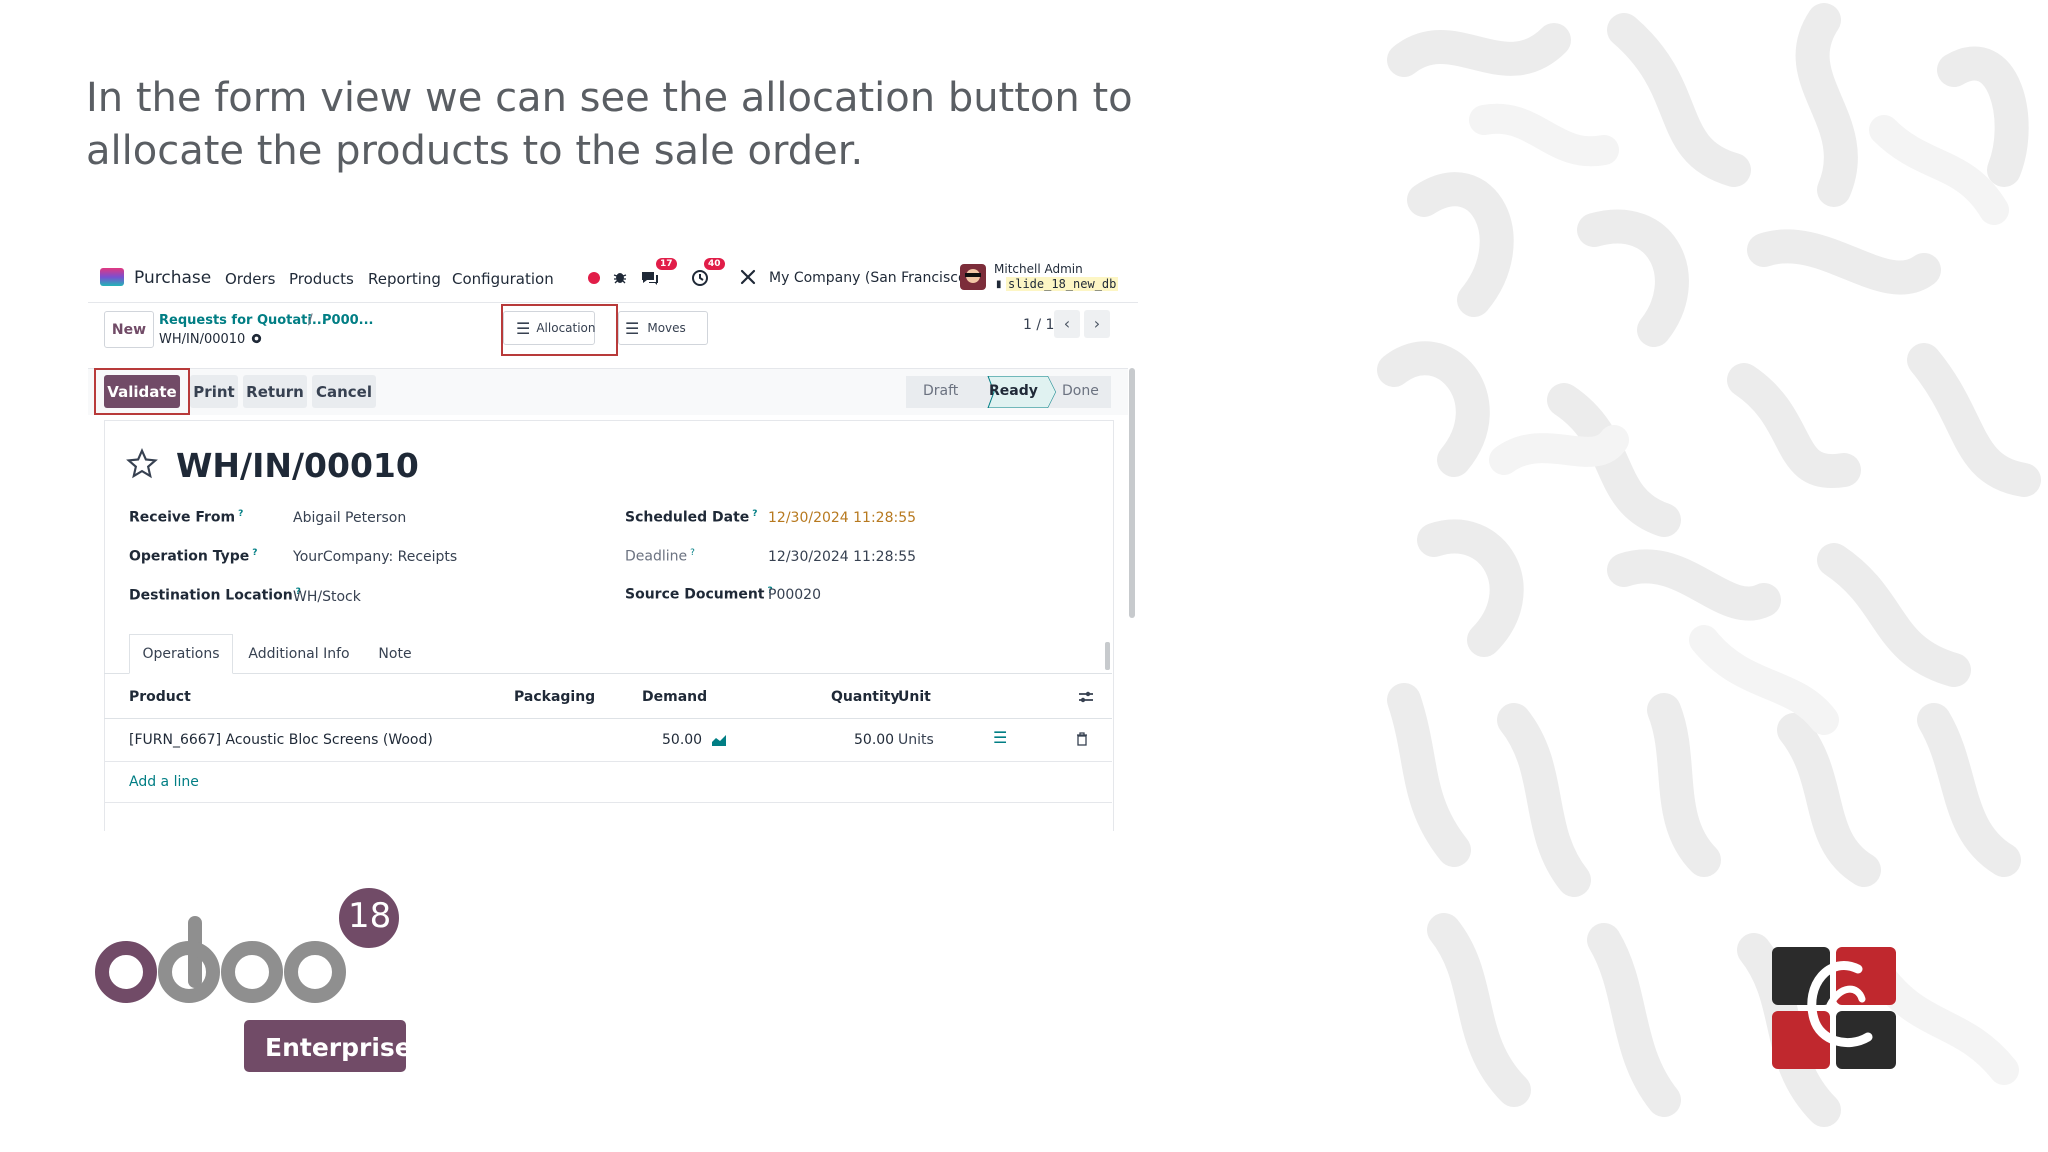 This screenshot has width=2048, height=1152. What do you see at coordinates (794, 595) in the screenshot?
I see `source-document-field: P00020` at bounding box center [794, 595].